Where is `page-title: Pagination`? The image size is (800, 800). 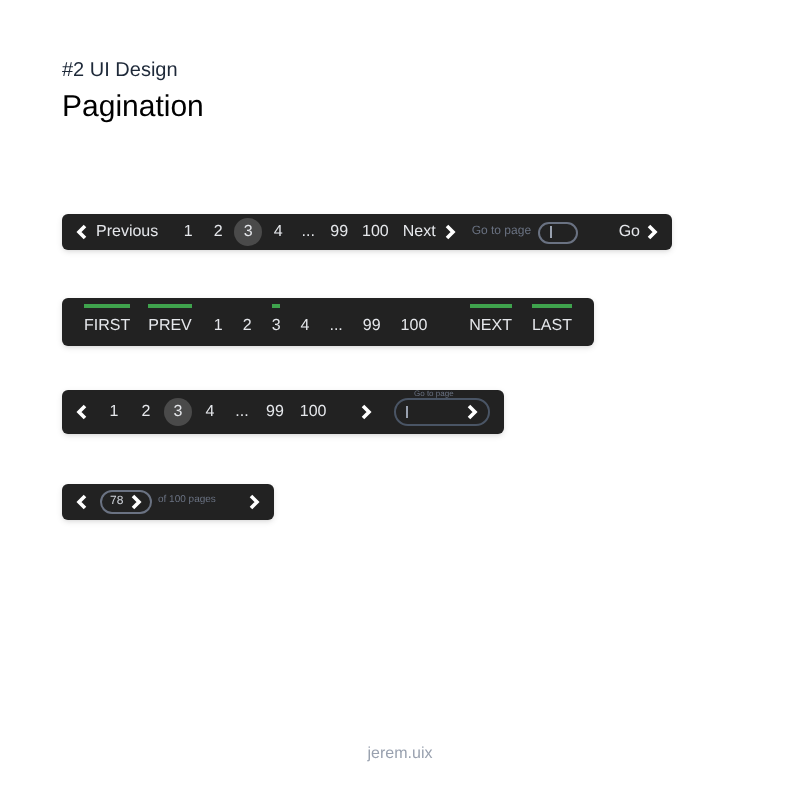
page-title: Pagination is located at coordinates (134, 107).